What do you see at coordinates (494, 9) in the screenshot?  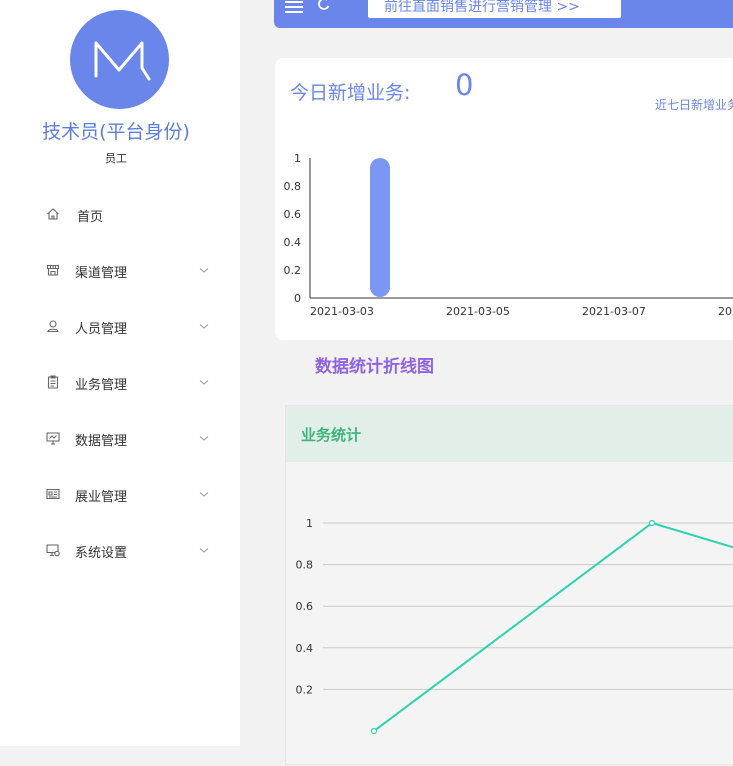 I see `marketing-link-button: 前往直面销售进行营销管理 >>` at bounding box center [494, 9].